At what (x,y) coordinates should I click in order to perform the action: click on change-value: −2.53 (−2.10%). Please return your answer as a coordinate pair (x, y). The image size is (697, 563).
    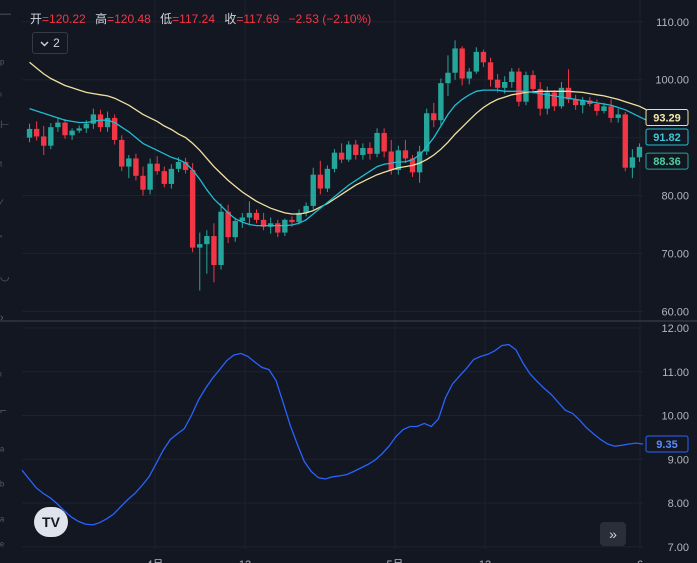
    Looking at the image, I should click on (330, 19).